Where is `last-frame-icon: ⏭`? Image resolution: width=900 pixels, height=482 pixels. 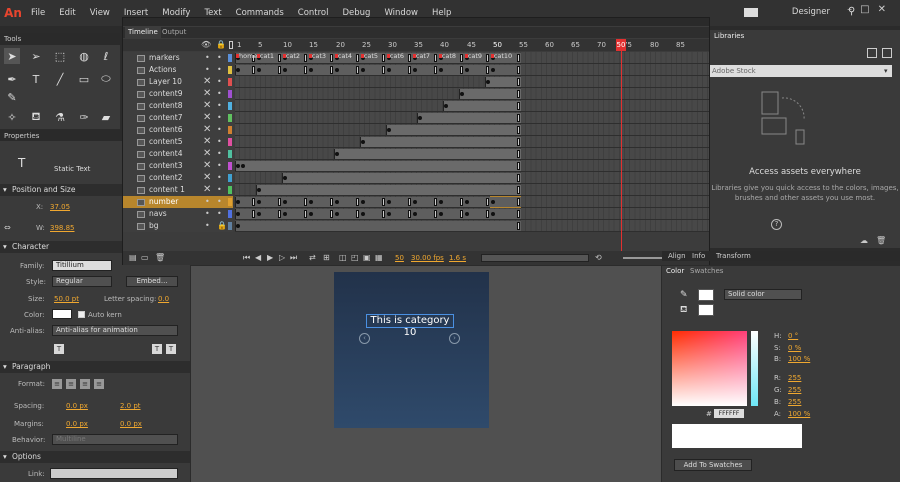
last-frame-icon: ⏭ is located at coordinates (293, 258).